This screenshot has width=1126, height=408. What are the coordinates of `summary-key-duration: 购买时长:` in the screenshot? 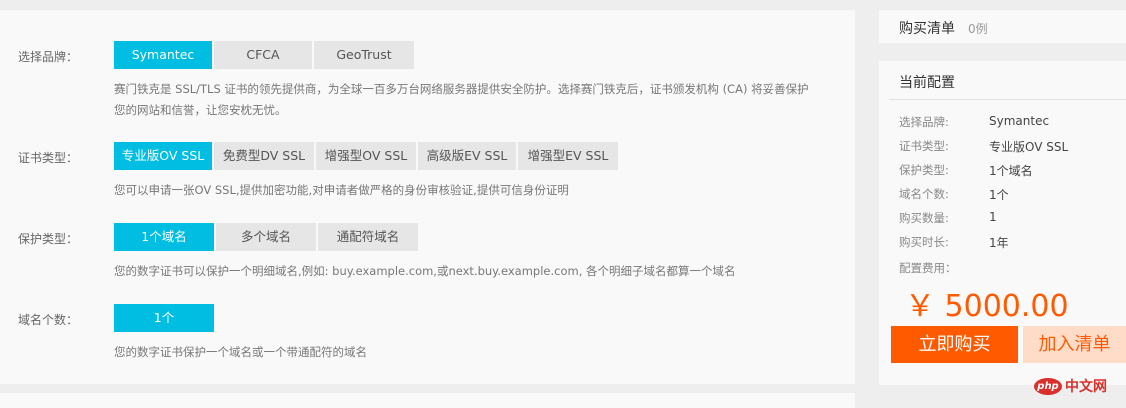 It's located at (924, 242).